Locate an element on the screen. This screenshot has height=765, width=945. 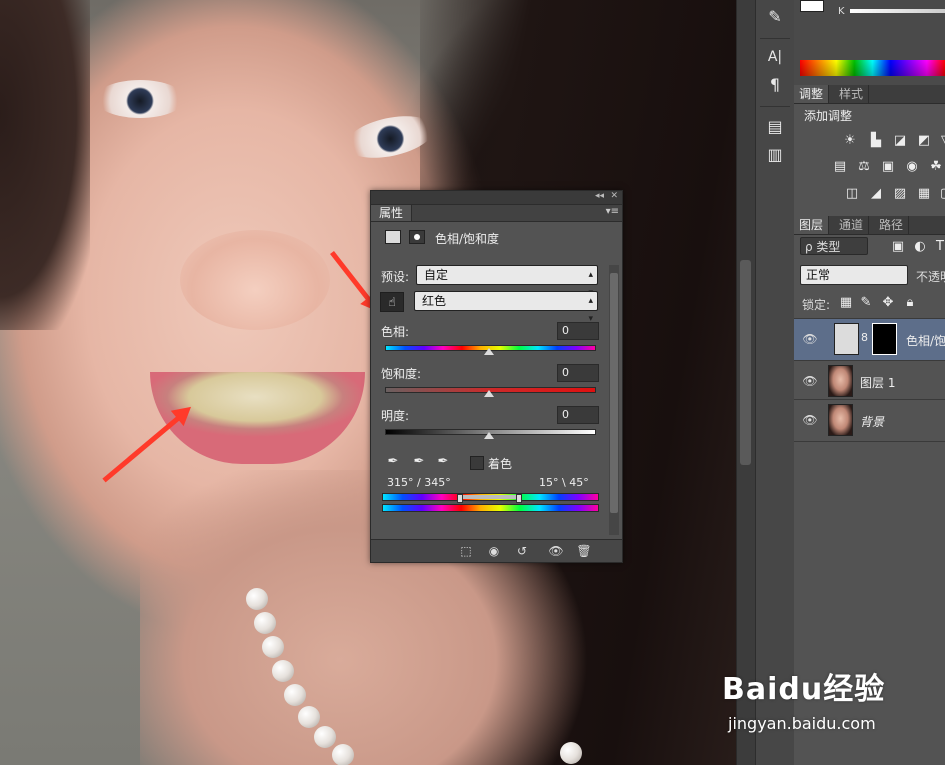
saturation-input: 0 is located at coordinates (578, 373).